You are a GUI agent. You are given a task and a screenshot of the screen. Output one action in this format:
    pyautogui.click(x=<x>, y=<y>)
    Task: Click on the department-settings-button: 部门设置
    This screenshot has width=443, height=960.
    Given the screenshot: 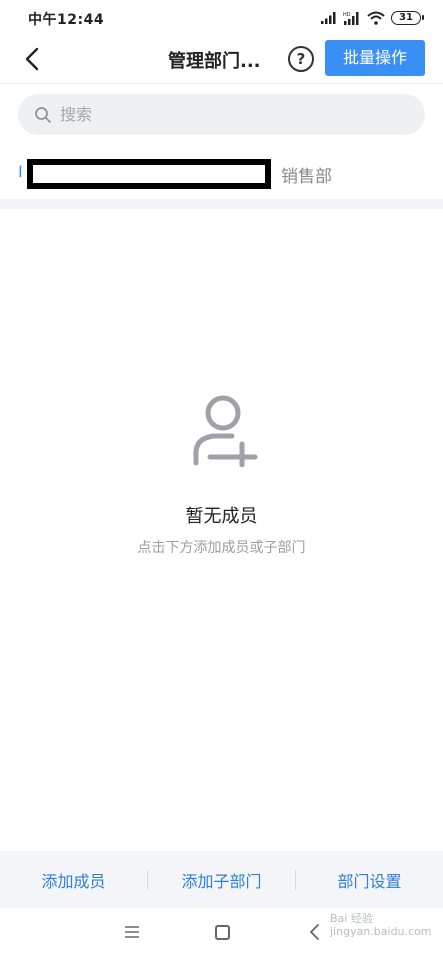 What is the action you would take?
    pyautogui.click(x=369, y=880)
    